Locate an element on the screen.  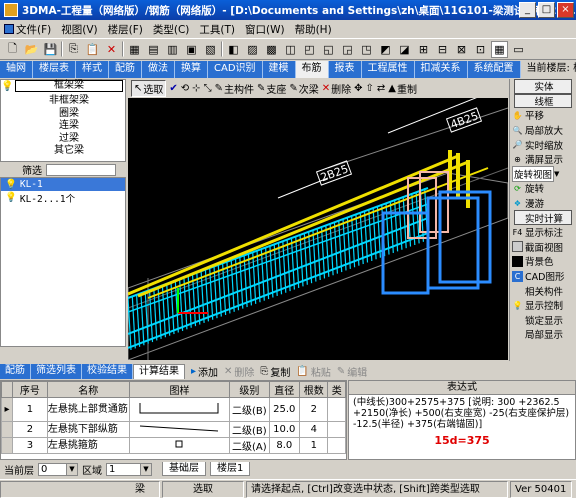
menu-help: 帮助(H) is located at coordinates (313, 29).